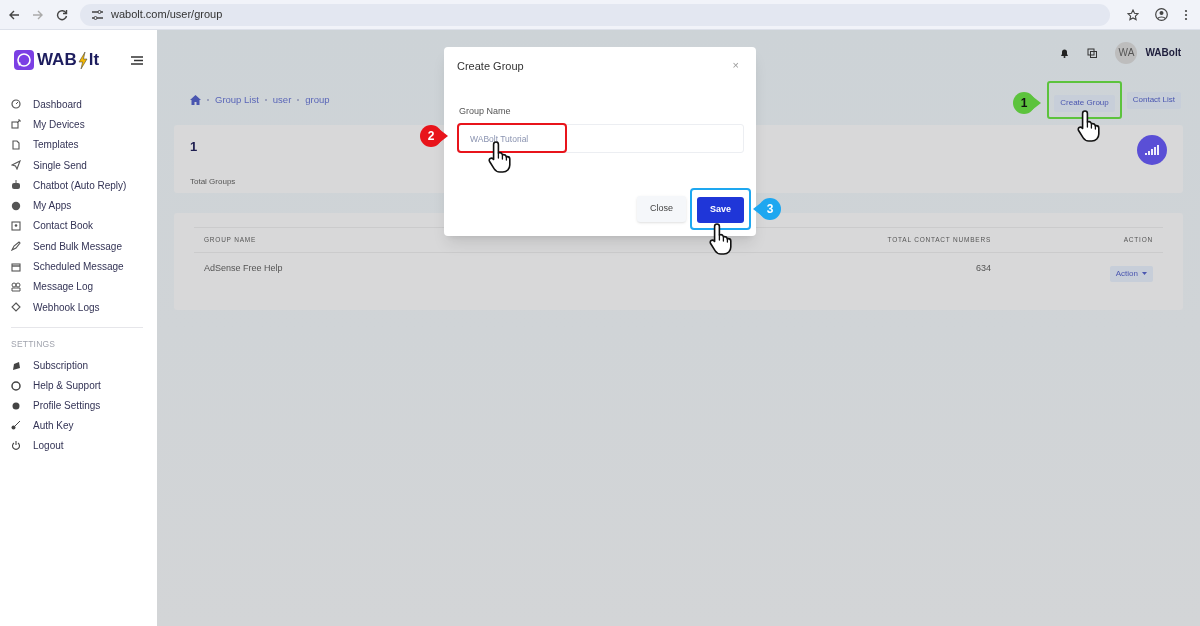  What do you see at coordinates (851, 270) in the screenshot?
I see `table-cell: 634` at bounding box center [851, 270].